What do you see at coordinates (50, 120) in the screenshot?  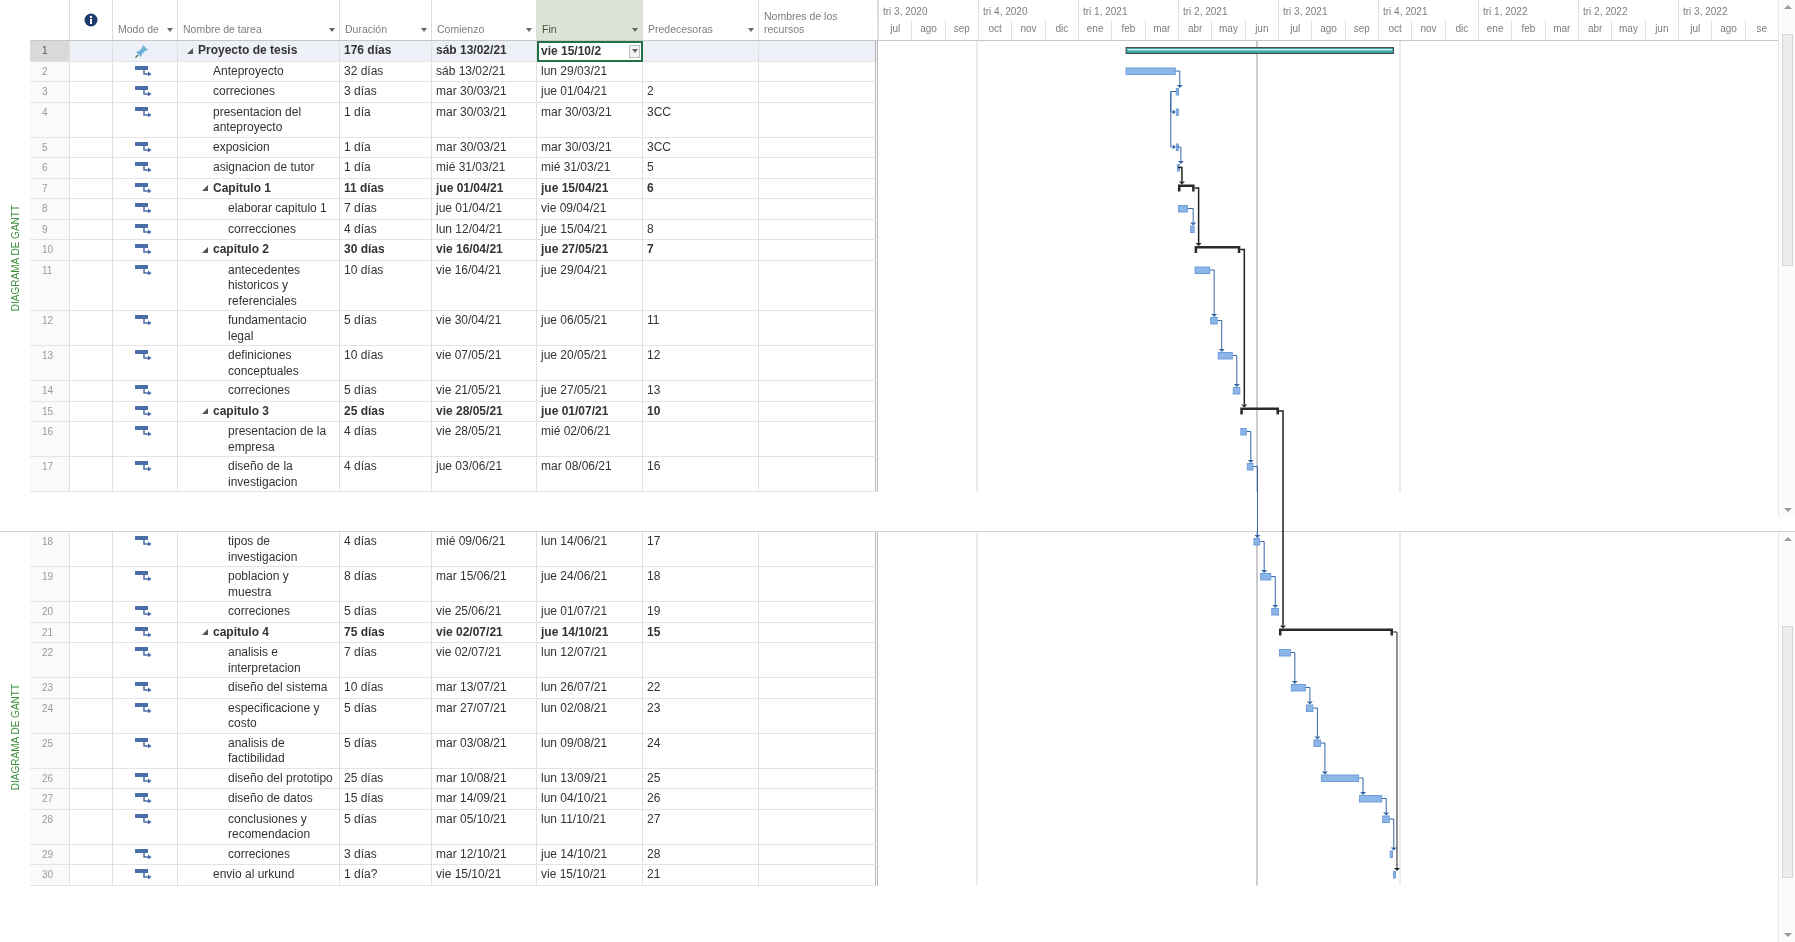 I see `row-number: 4` at bounding box center [50, 120].